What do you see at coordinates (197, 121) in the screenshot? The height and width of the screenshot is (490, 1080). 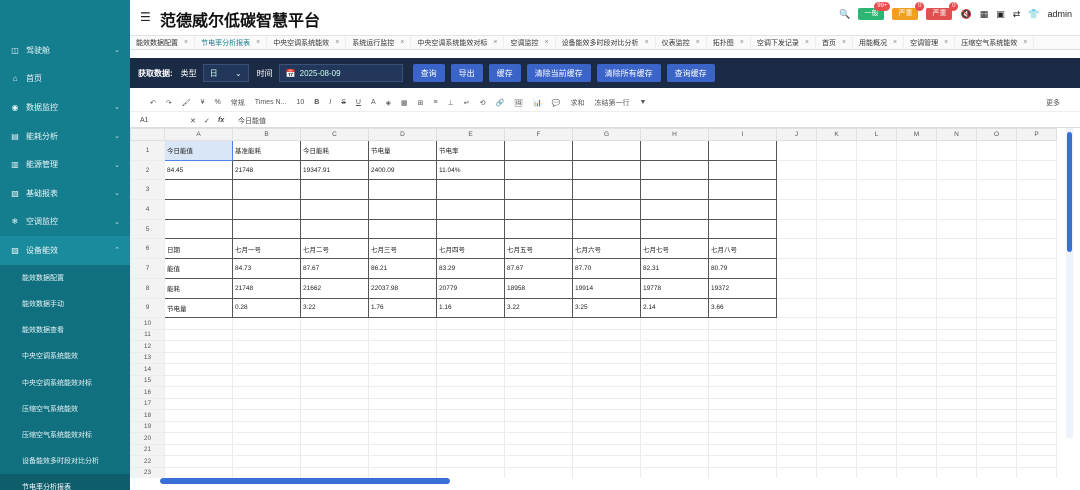 I see `cancel-icon: ✕` at bounding box center [197, 121].